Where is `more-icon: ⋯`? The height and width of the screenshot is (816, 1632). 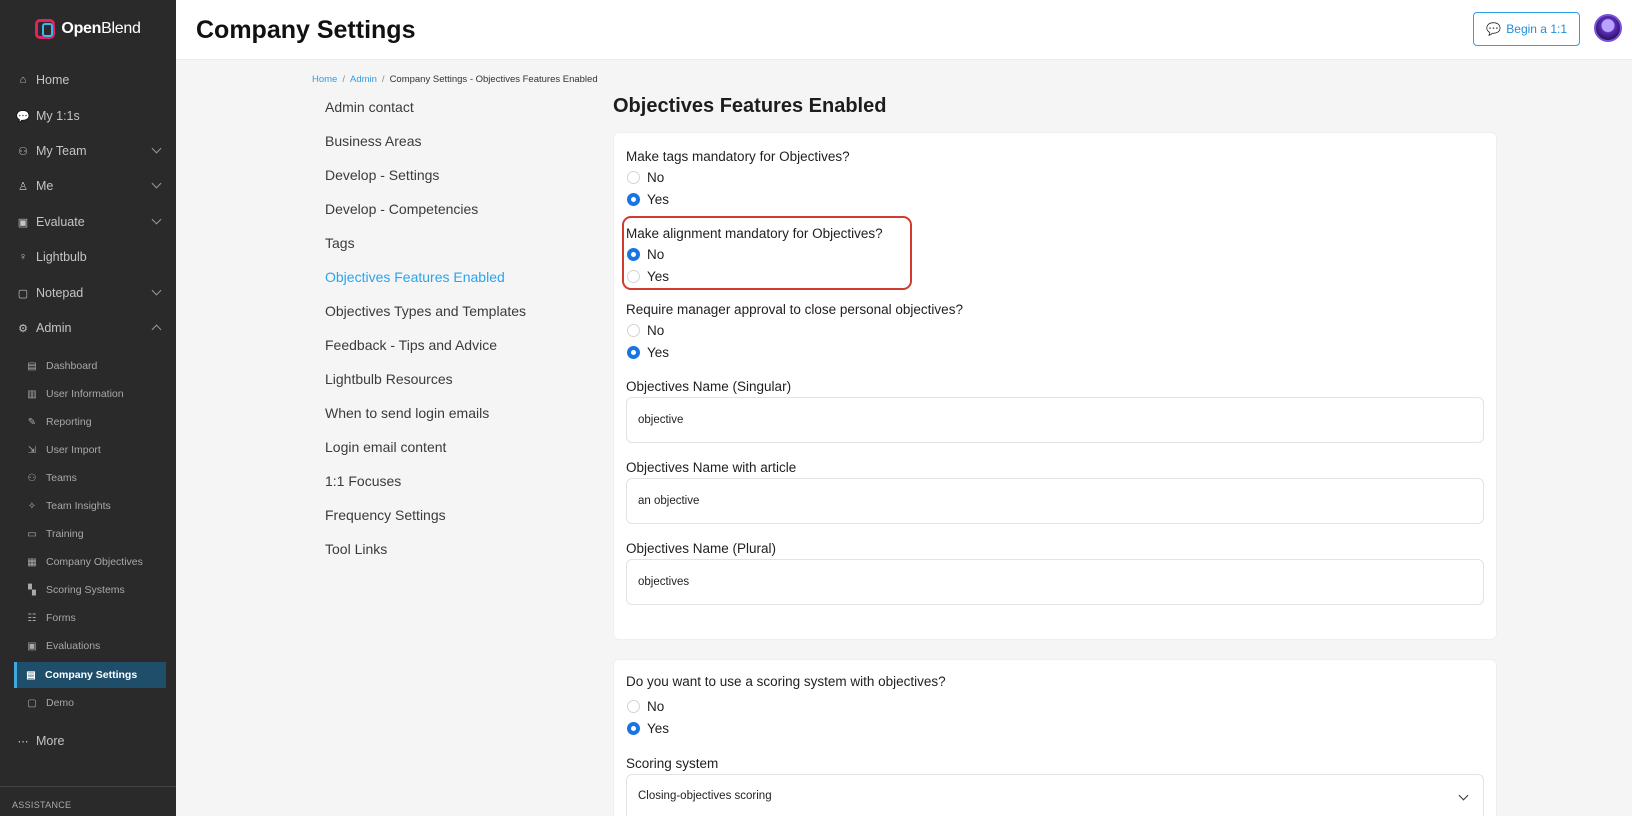
more-icon: ⋯ is located at coordinates (23, 741).